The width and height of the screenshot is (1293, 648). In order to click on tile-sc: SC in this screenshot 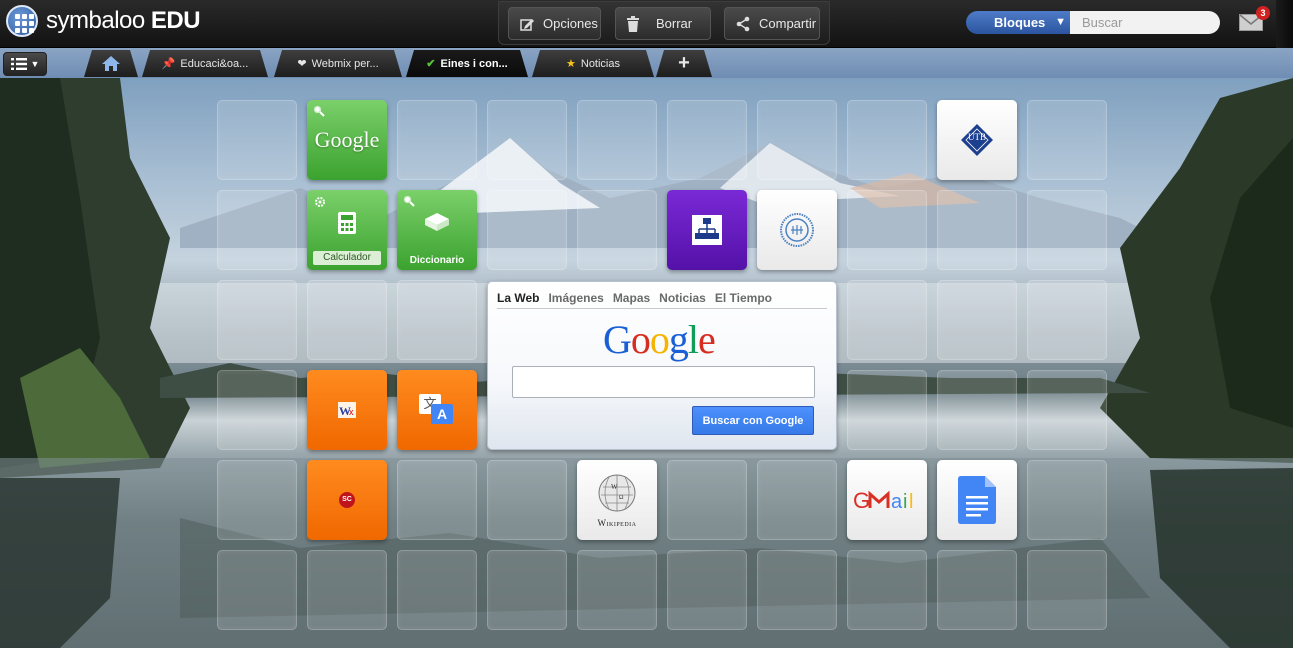, I will do `click(347, 500)`.